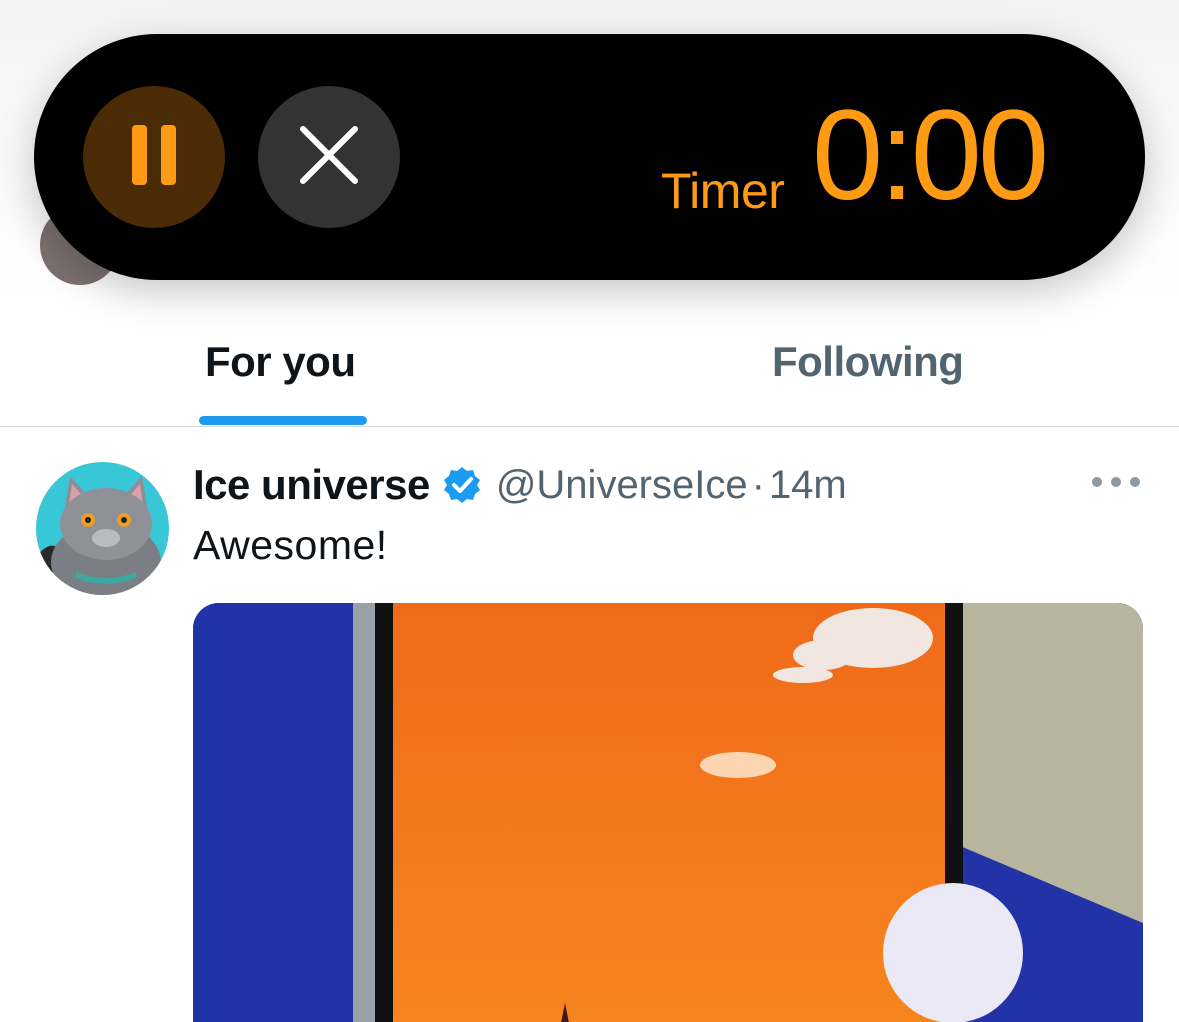 Image resolution: width=1179 pixels, height=1022 pixels. I want to click on pause-icon, so click(154, 157).